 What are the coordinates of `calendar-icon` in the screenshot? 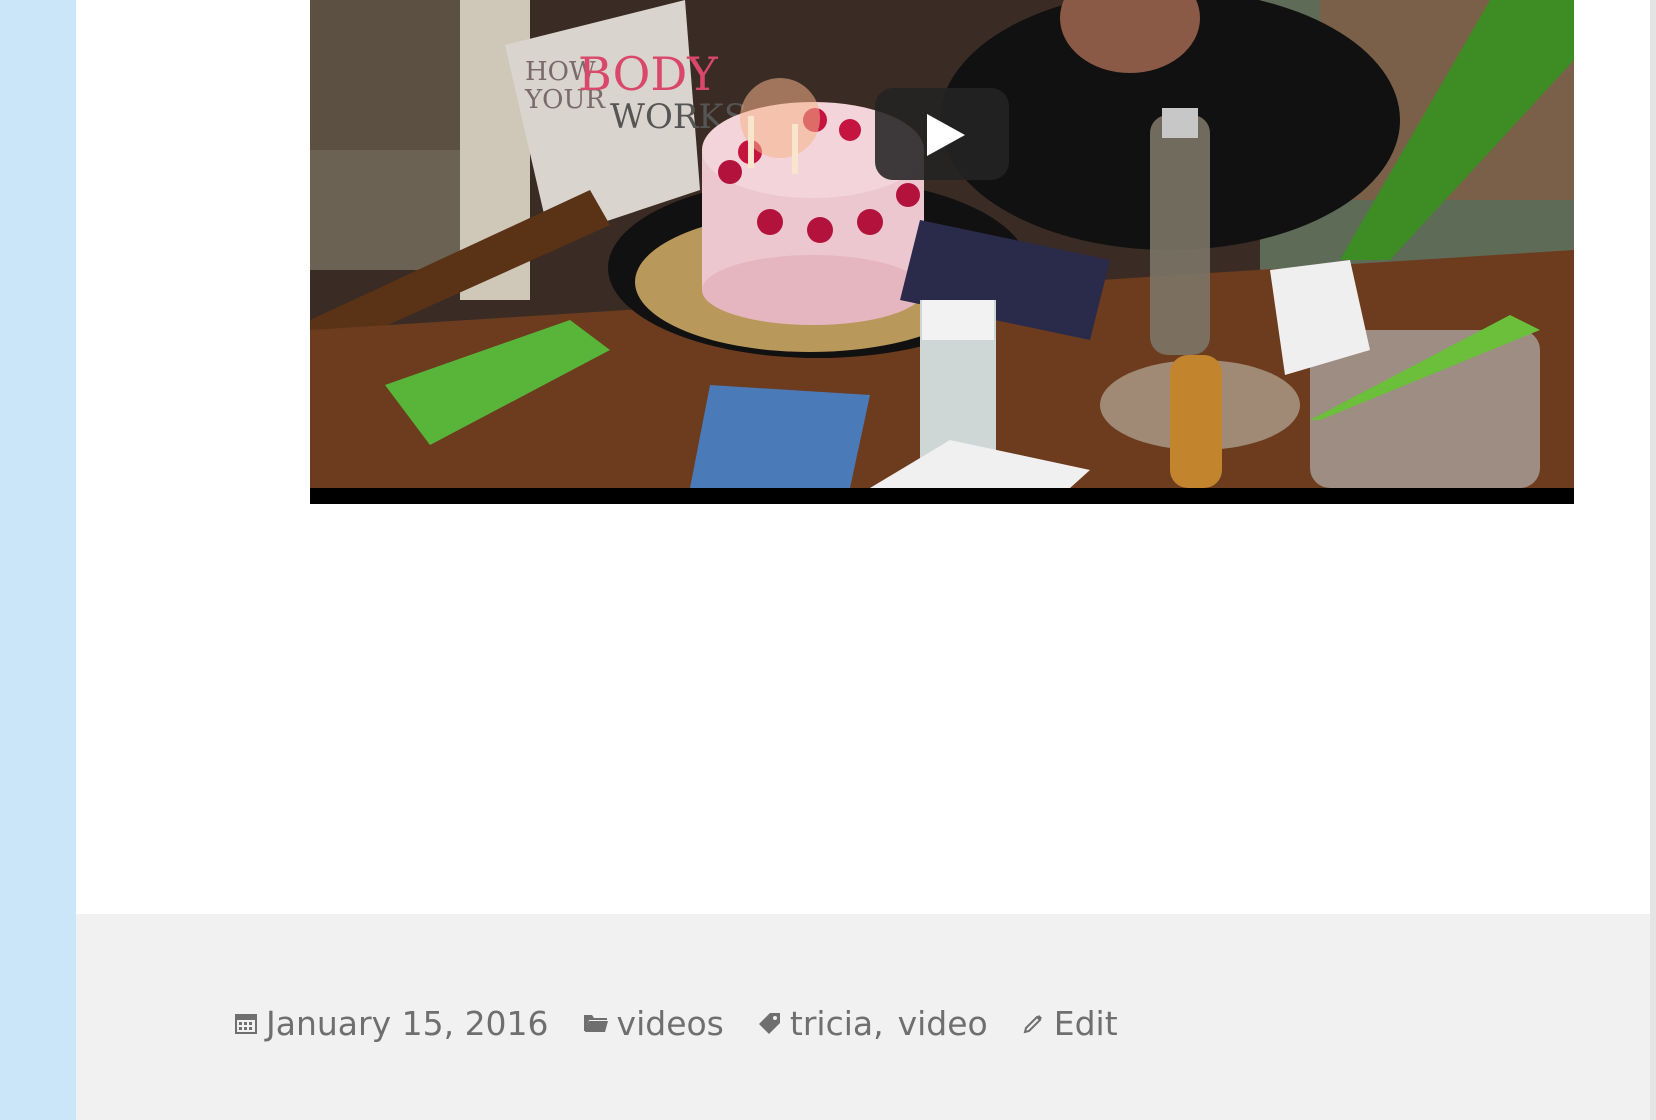 It's located at (246, 1023).